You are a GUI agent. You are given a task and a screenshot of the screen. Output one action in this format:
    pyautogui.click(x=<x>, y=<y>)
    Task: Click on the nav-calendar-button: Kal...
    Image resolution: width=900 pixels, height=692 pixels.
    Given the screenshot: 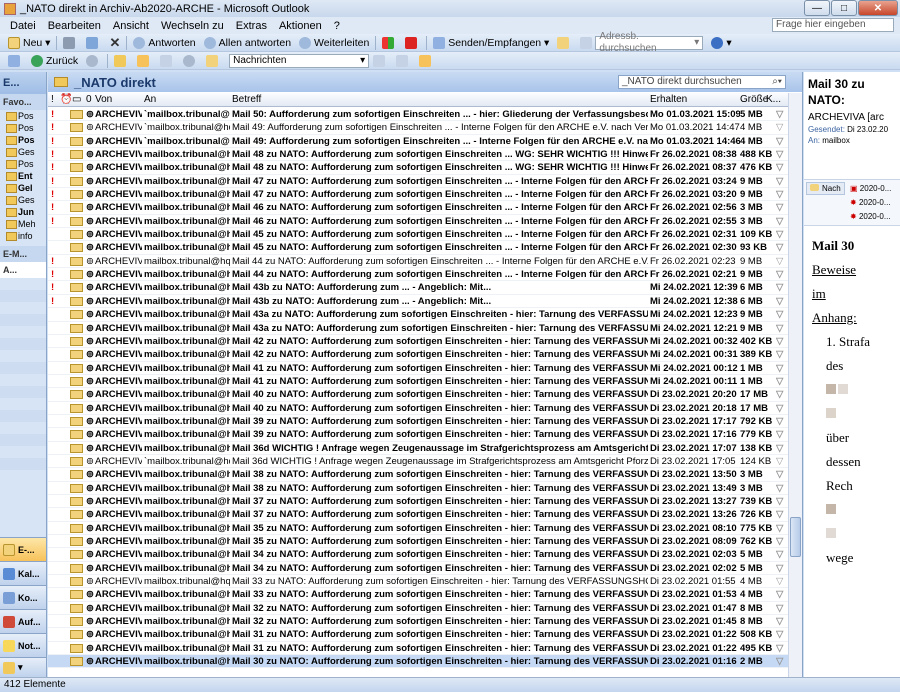 What is the action you would take?
    pyautogui.click(x=23, y=573)
    